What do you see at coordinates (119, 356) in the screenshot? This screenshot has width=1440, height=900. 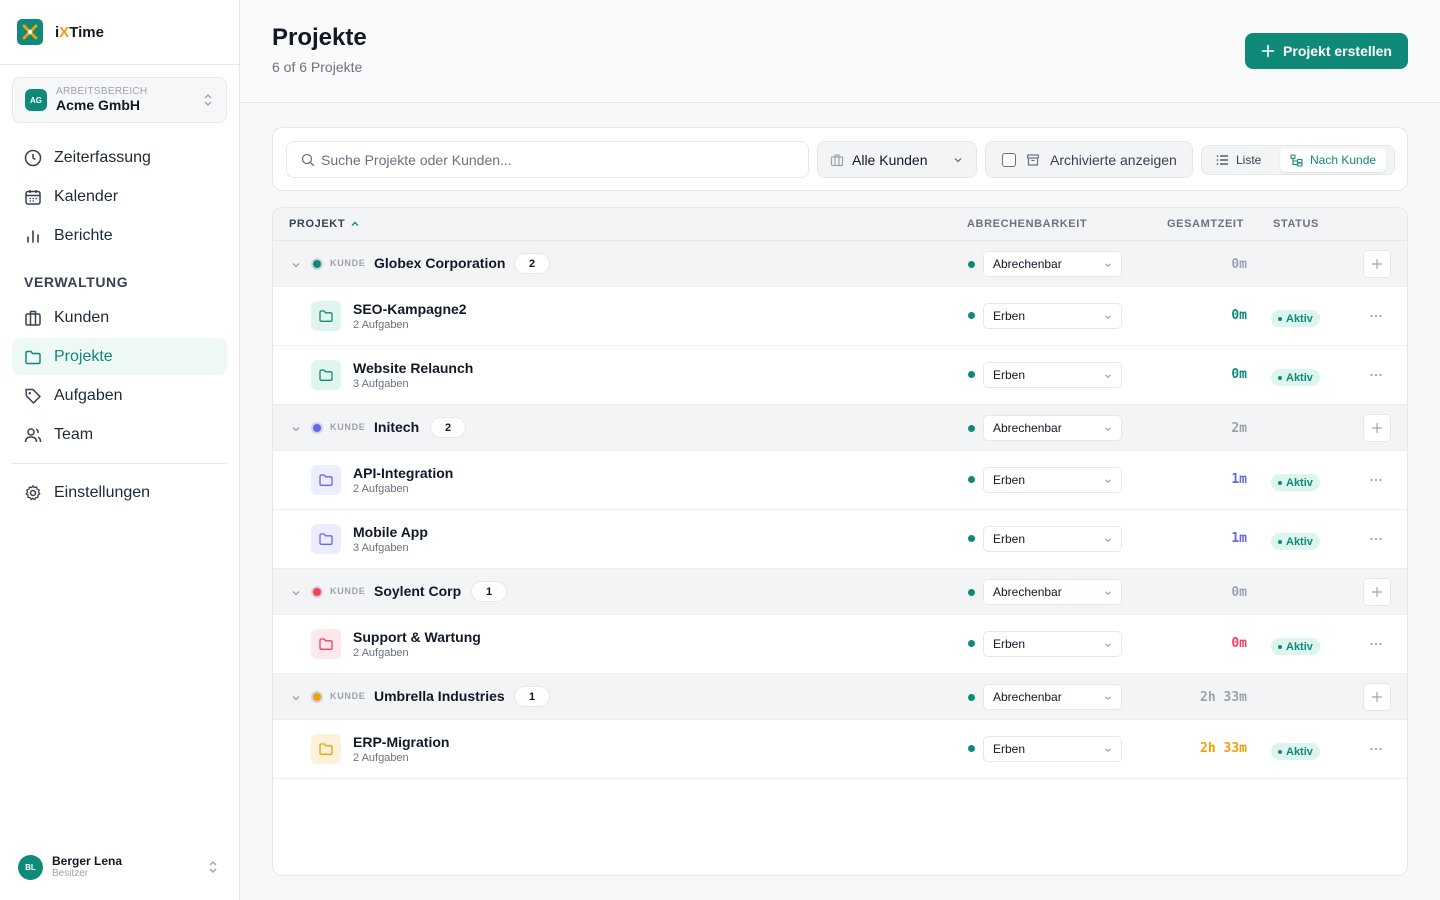 I see `nav-item-projekte: Projekte` at bounding box center [119, 356].